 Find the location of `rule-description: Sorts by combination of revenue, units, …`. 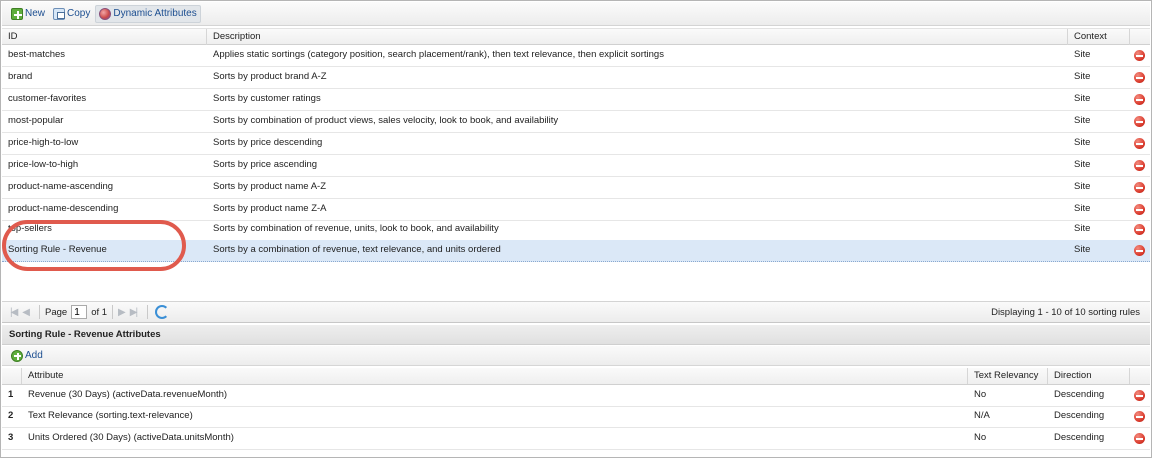

rule-description: Sorts by combination of revenue, units, … is located at coordinates (356, 228).